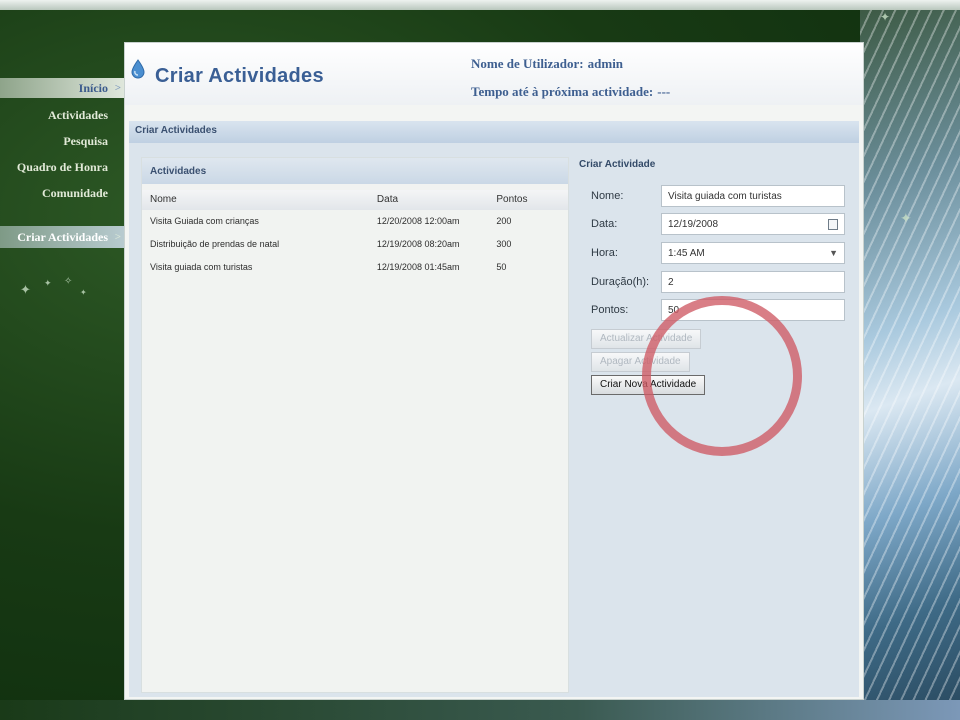 The image size is (960, 720). I want to click on nome-label: Nome:, so click(607, 196).